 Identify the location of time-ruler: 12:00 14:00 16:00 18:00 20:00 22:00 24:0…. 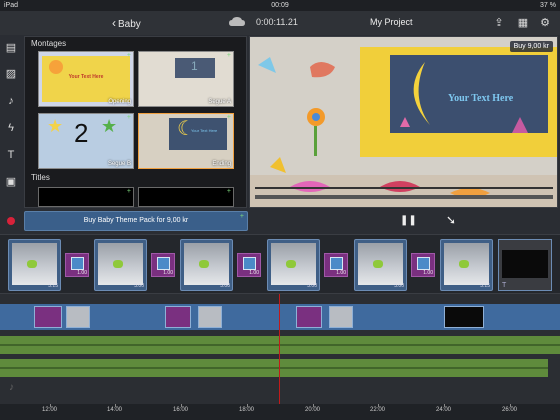
(280, 412).